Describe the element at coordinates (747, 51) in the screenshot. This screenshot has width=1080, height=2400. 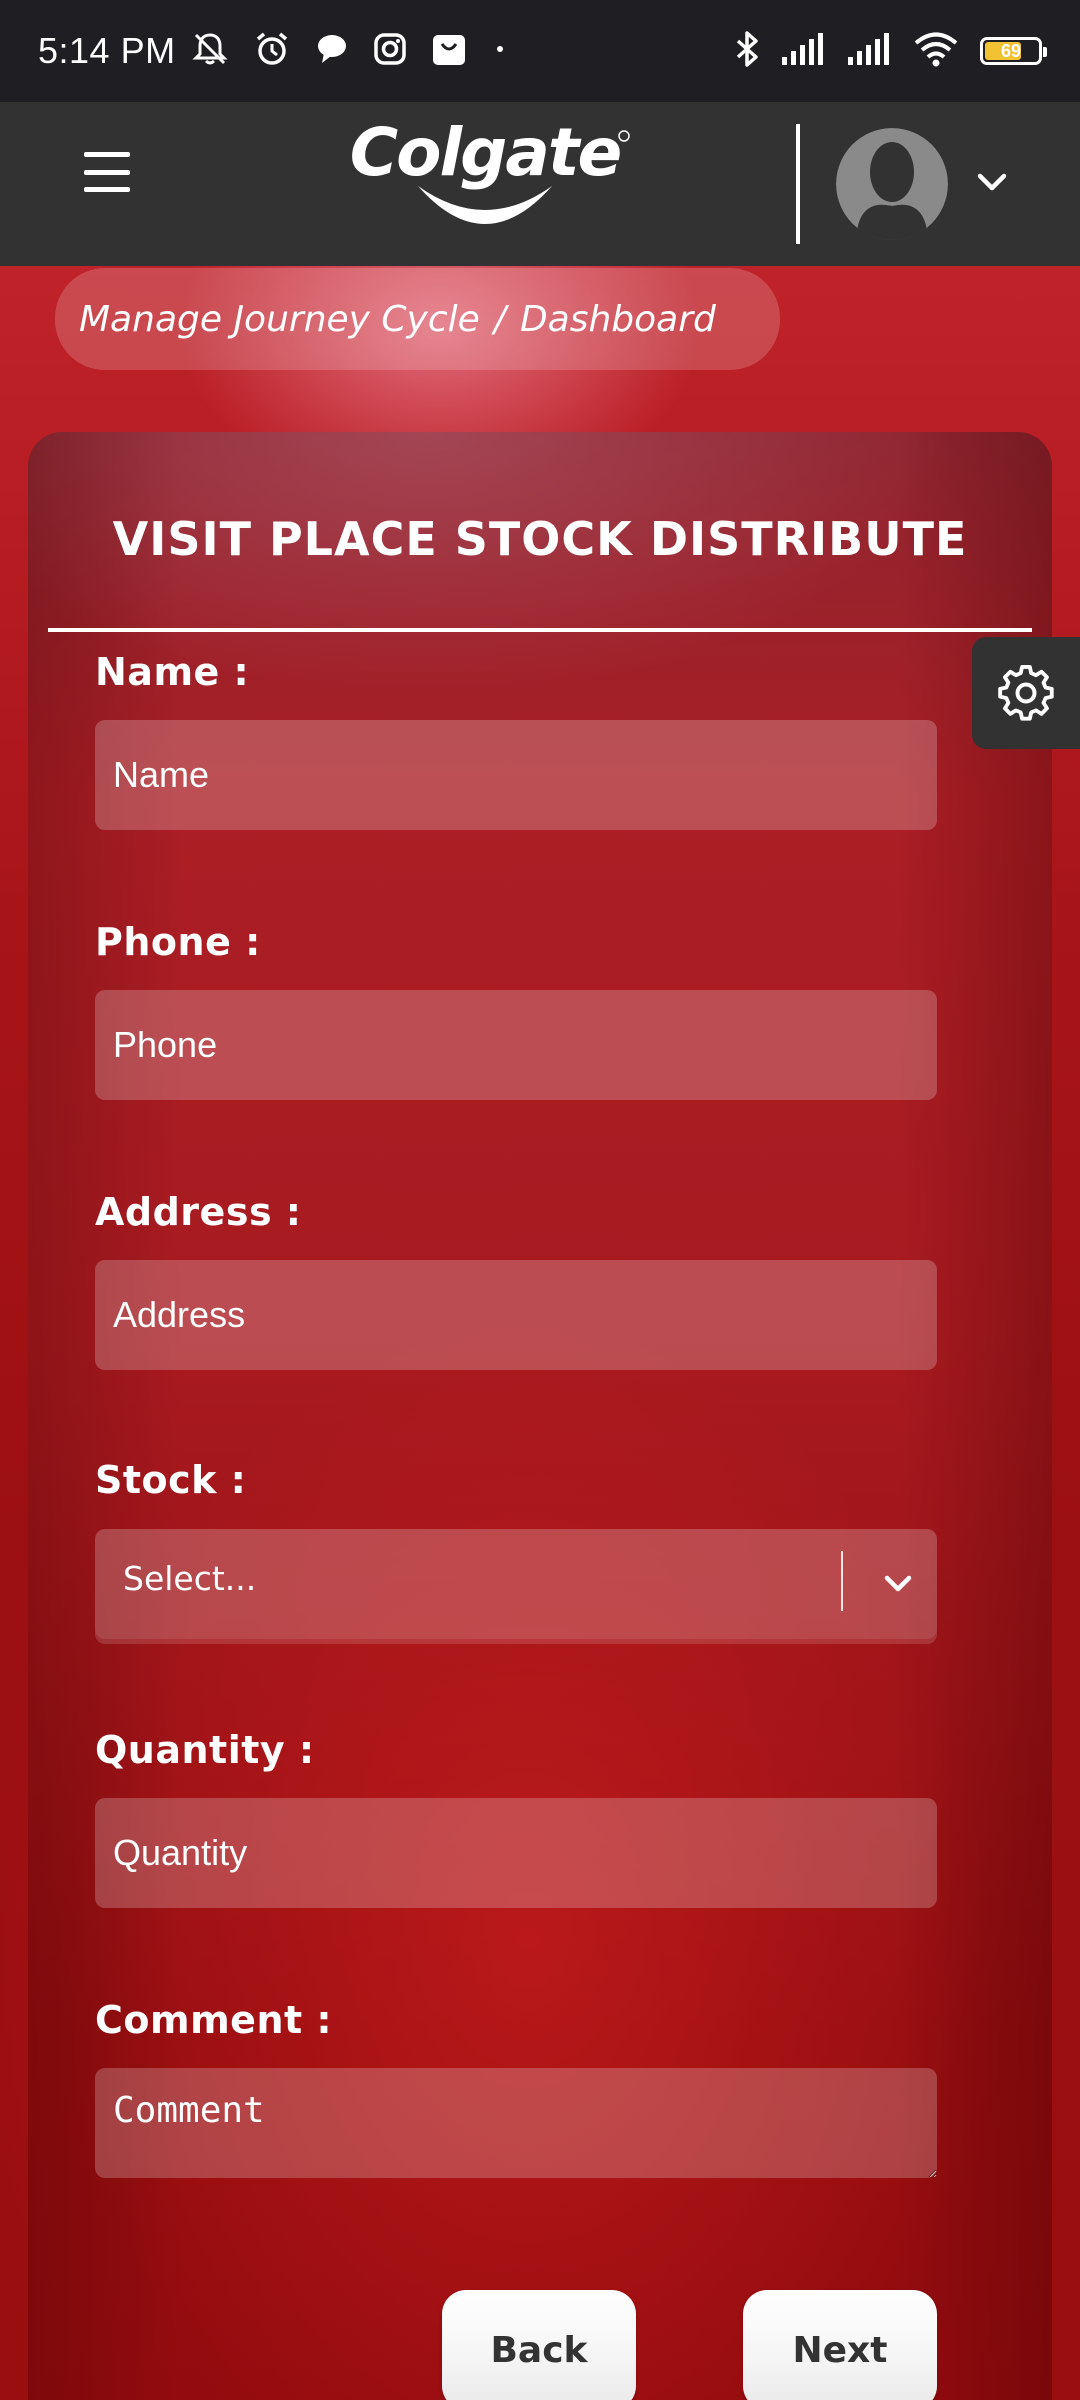
I see `bluetooth-icon` at that location.